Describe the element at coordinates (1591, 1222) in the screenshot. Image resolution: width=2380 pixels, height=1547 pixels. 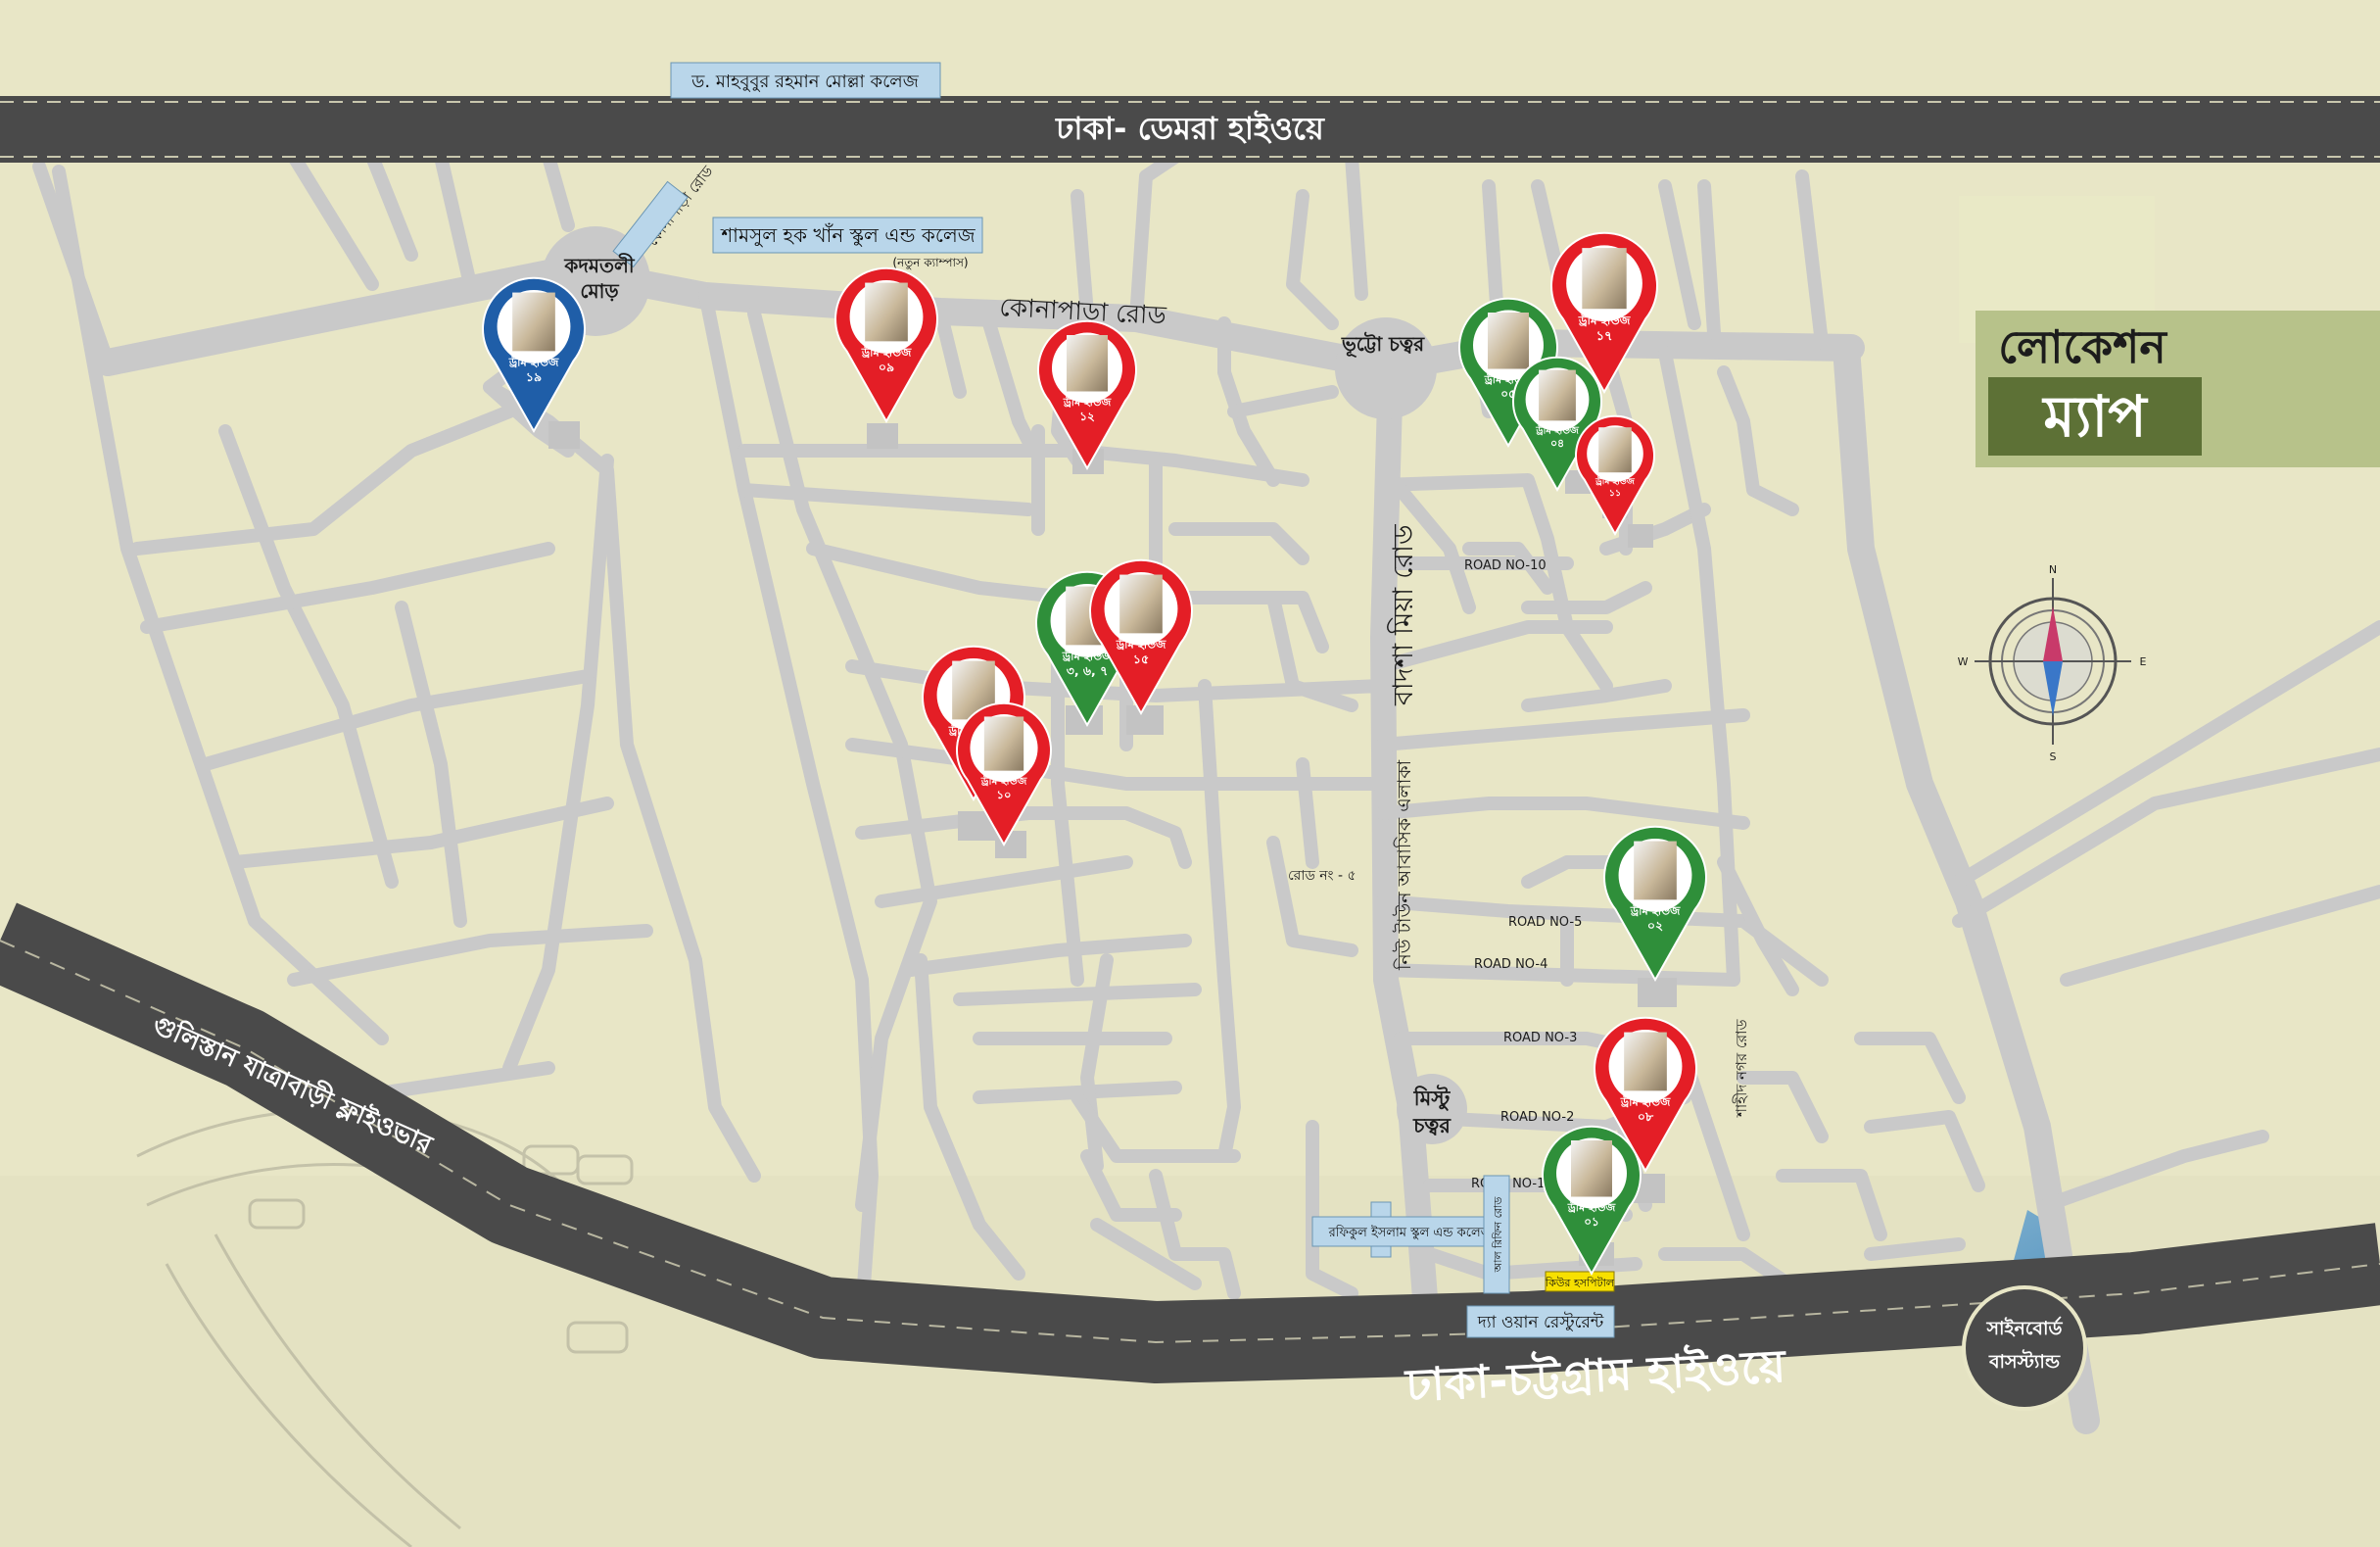
I see `pin-number: ০১` at that location.